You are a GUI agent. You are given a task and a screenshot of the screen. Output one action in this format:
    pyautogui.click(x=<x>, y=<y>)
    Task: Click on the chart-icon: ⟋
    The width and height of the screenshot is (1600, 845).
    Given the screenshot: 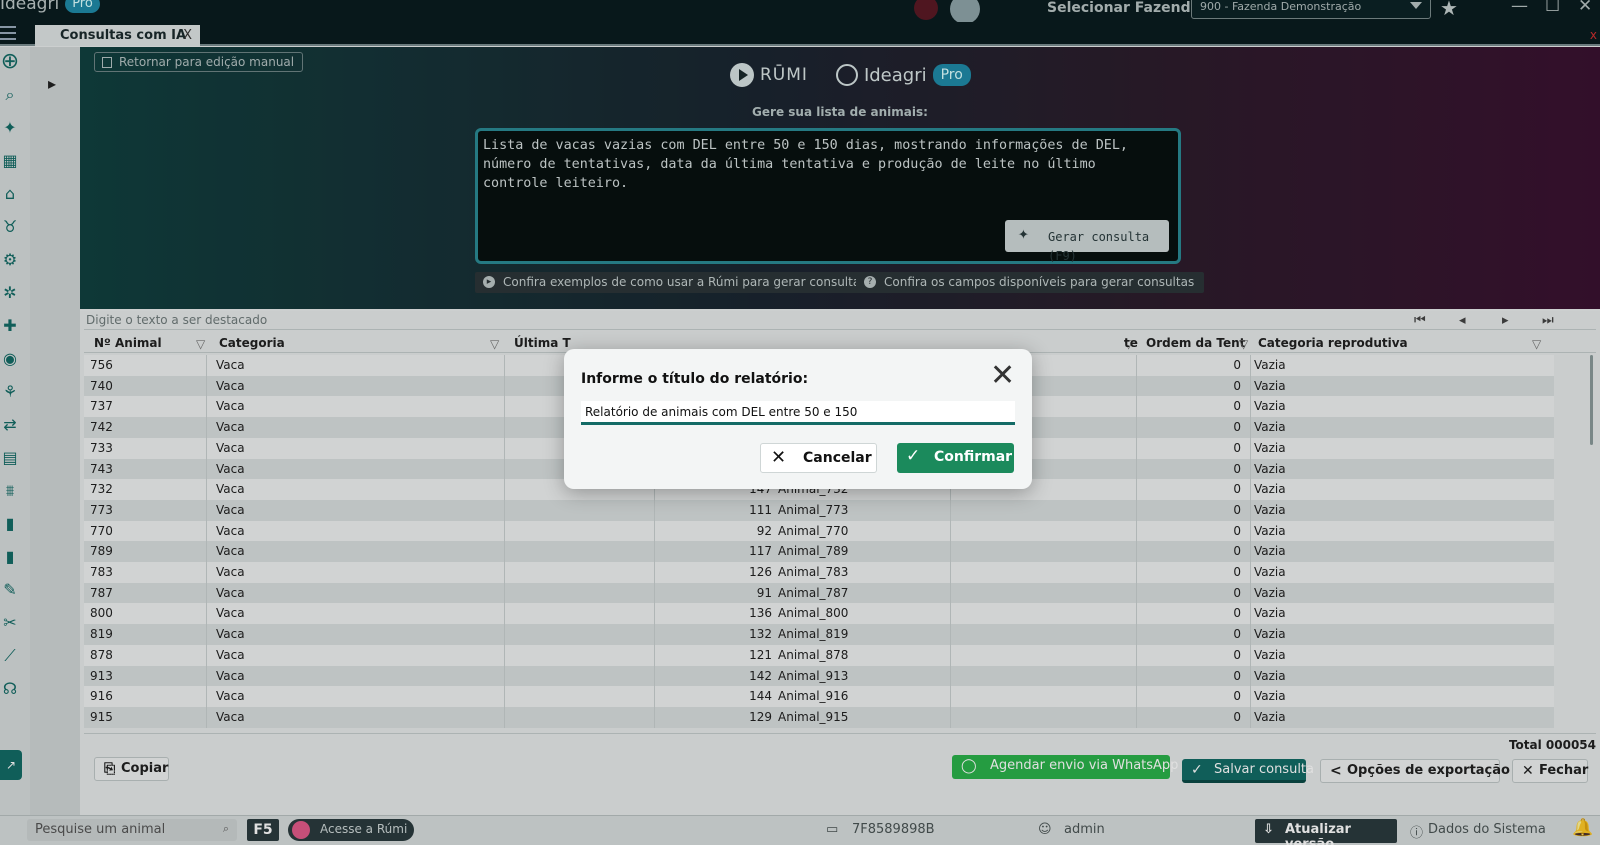 What is the action you would take?
    pyautogui.click(x=10, y=656)
    